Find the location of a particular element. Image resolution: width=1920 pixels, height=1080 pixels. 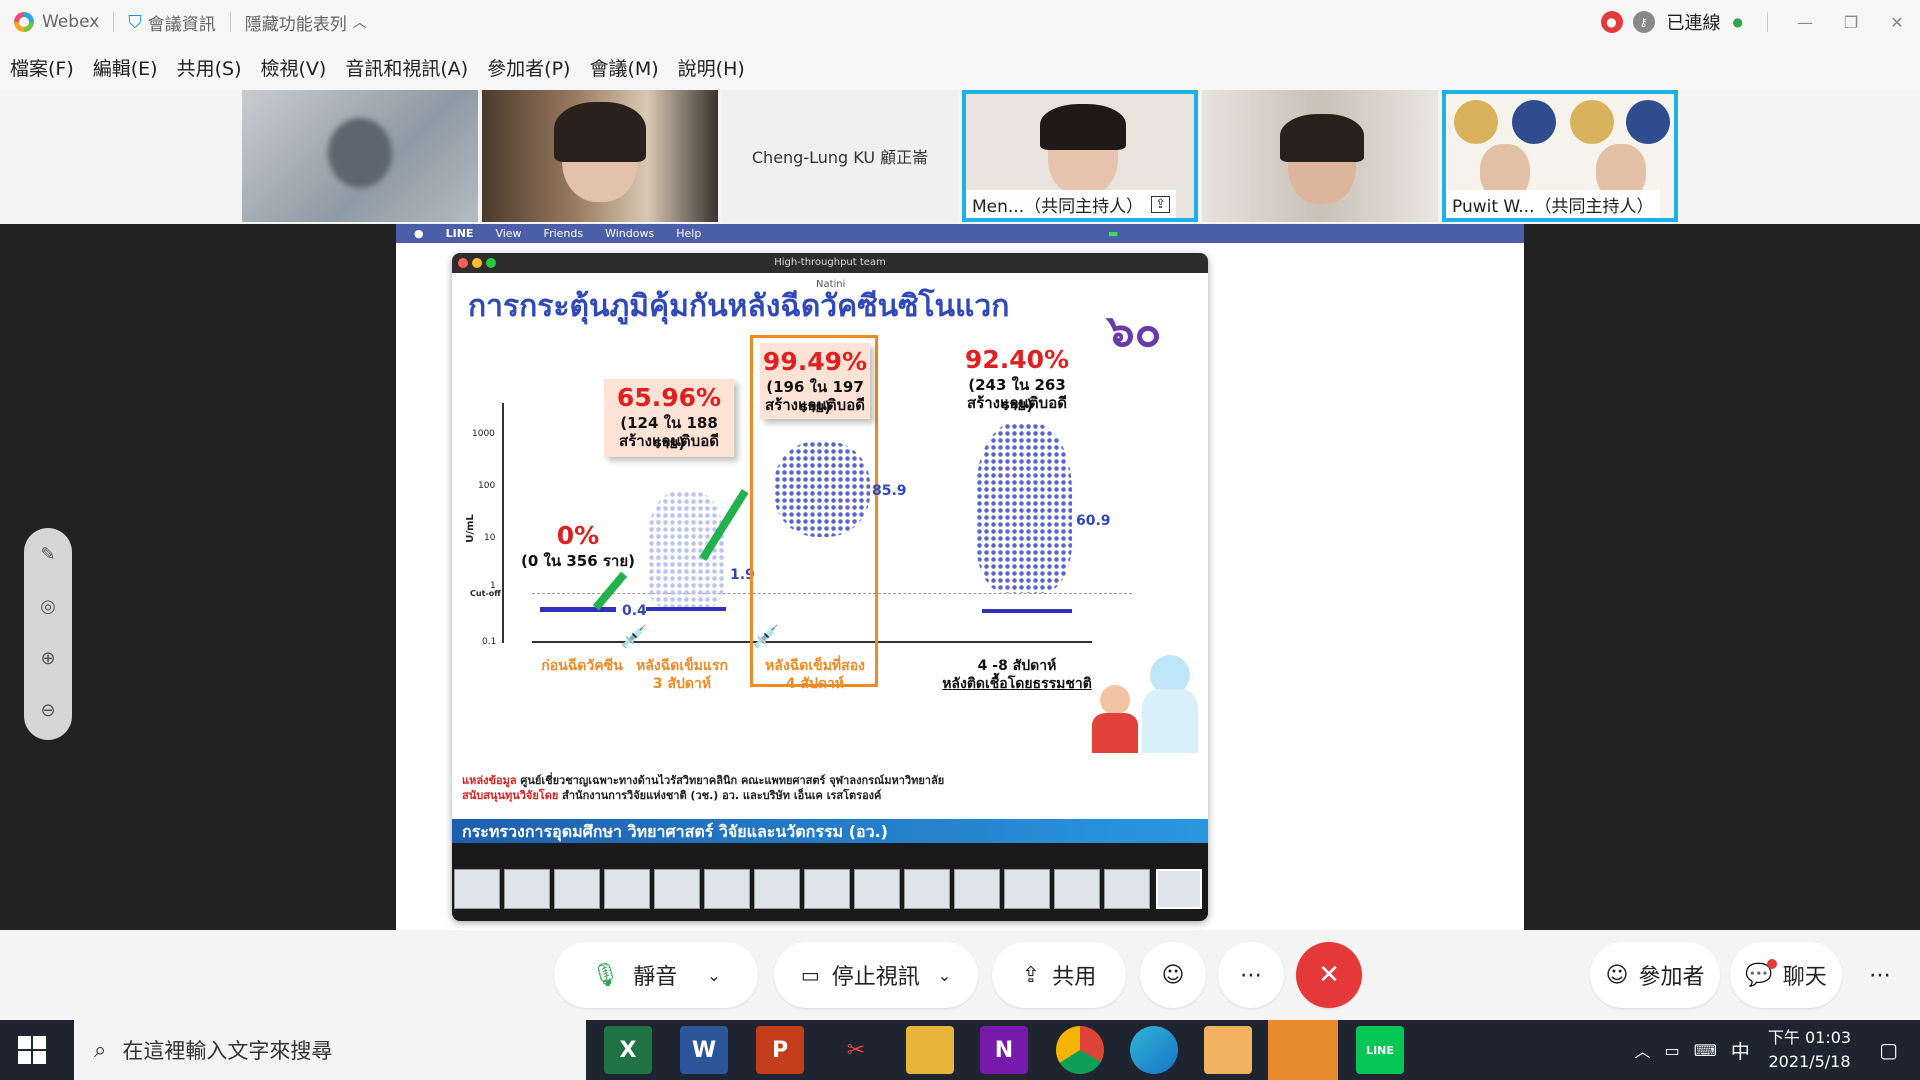

participants-button: ☺ 參加者 is located at coordinates (1655, 975).